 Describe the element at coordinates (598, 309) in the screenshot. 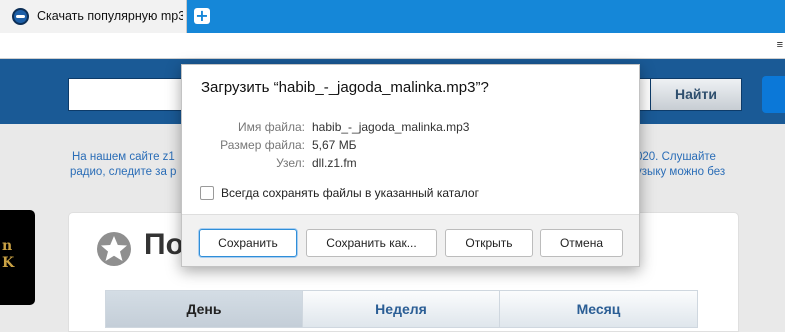

I see `tab-month: Месяц` at that location.